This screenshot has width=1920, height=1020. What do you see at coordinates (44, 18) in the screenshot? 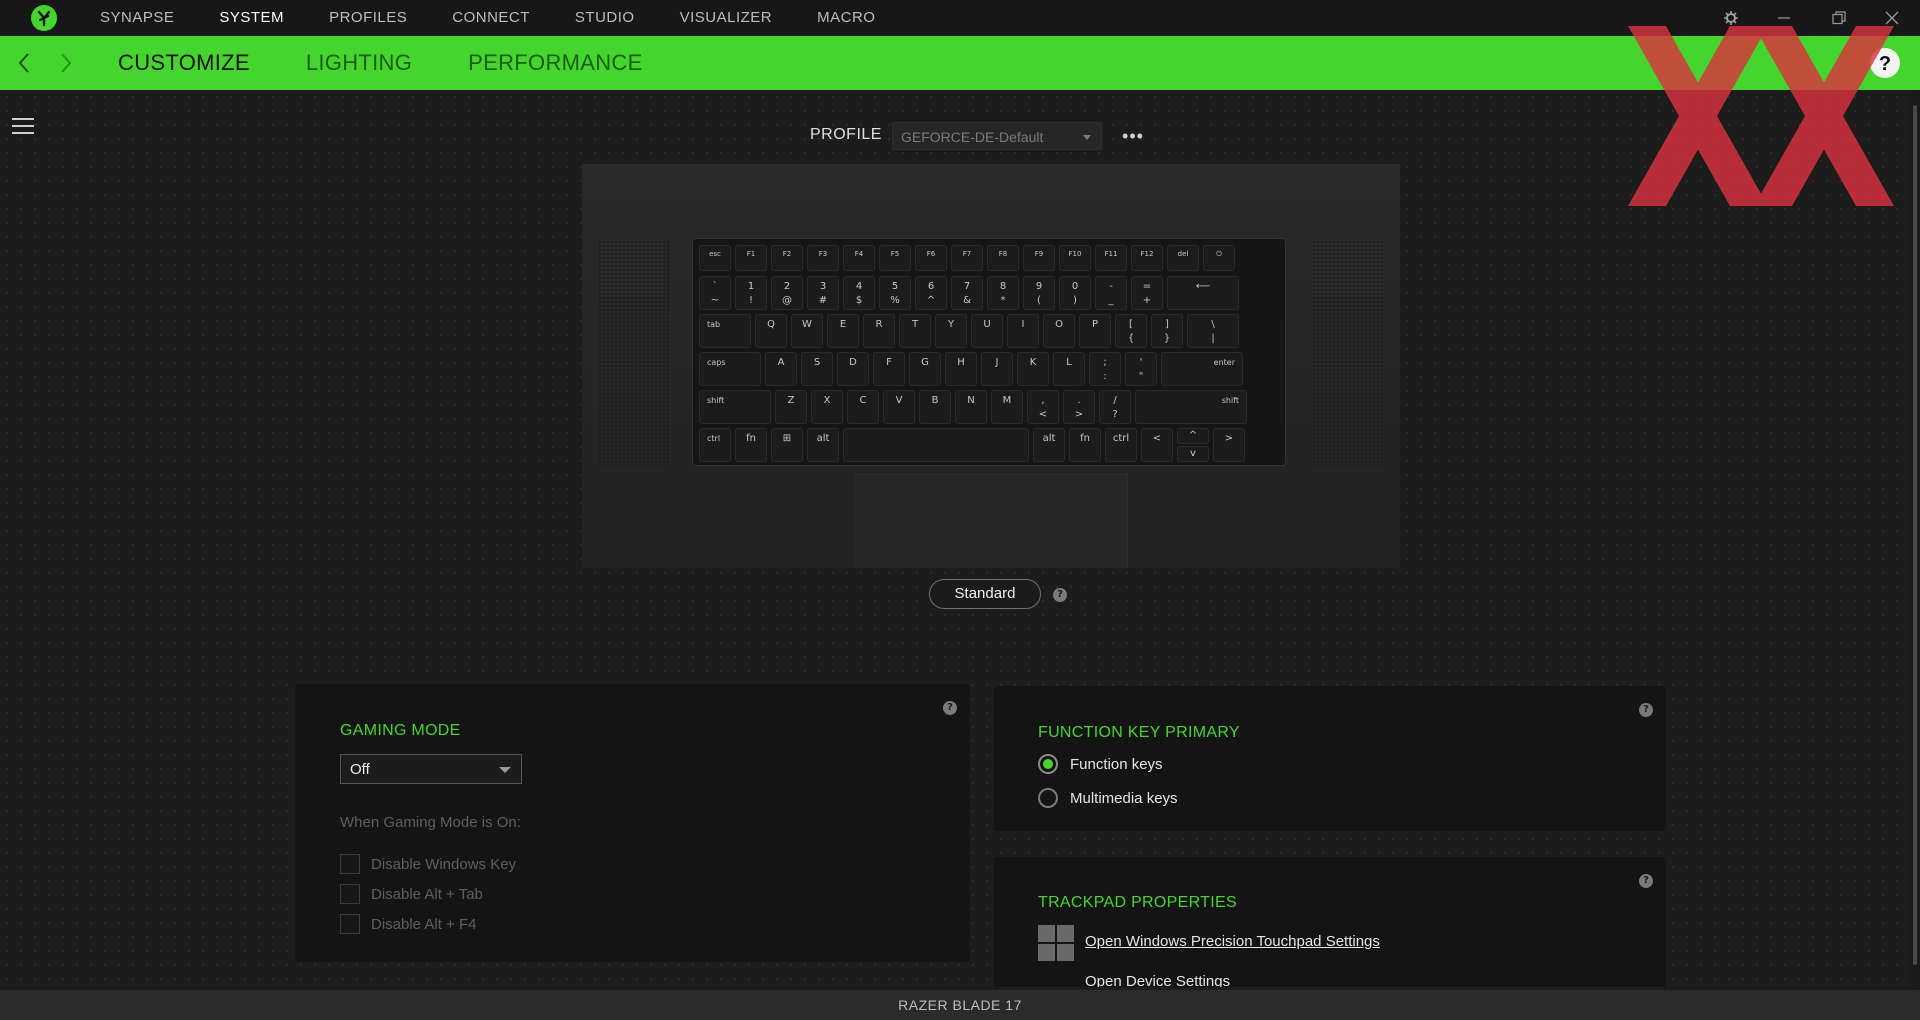
I see `razer-logo-icon` at bounding box center [44, 18].